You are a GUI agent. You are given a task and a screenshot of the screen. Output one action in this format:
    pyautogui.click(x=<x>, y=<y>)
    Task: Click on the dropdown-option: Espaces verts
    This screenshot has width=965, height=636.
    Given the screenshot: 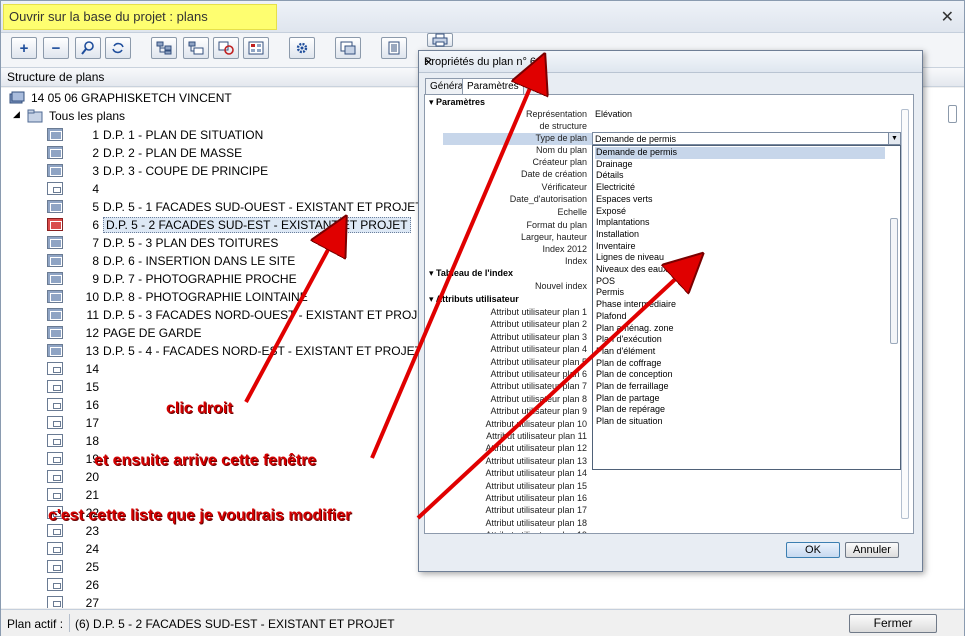 What is the action you would take?
    pyautogui.click(x=740, y=200)
    